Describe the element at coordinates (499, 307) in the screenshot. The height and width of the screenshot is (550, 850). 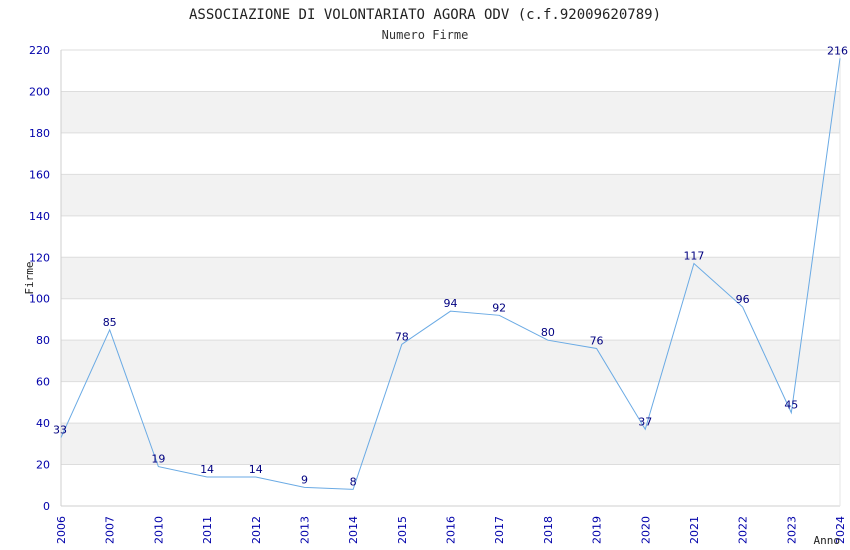
I see `data-label: 92` at that location.